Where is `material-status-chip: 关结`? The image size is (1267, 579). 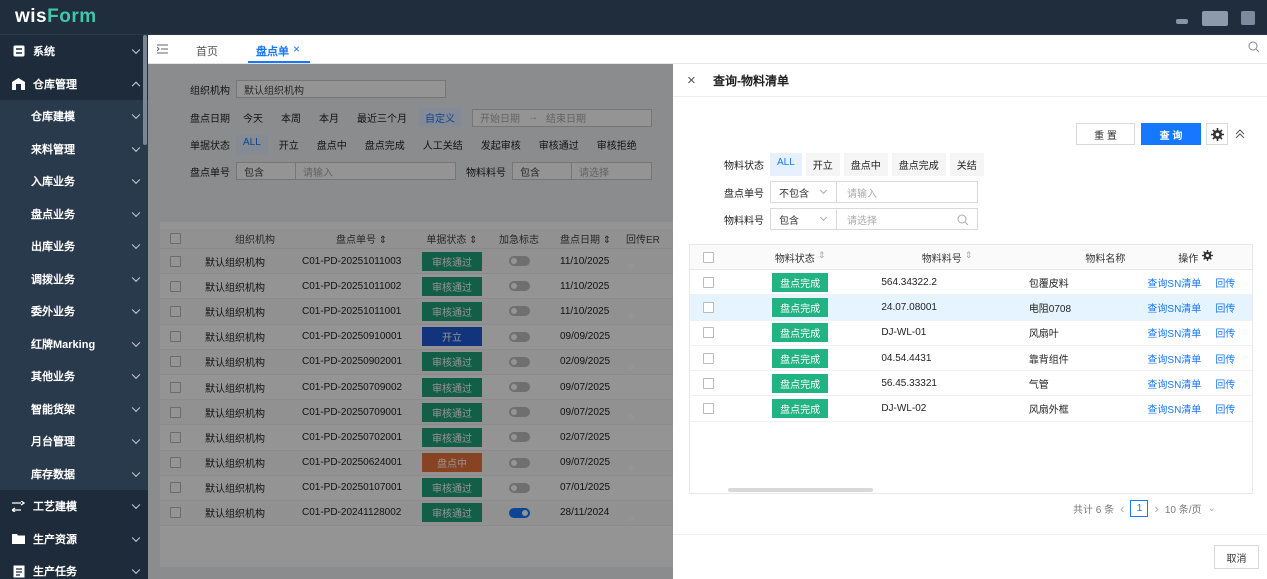 material-status-chip: 关结 is located at coordinates (966, 164).